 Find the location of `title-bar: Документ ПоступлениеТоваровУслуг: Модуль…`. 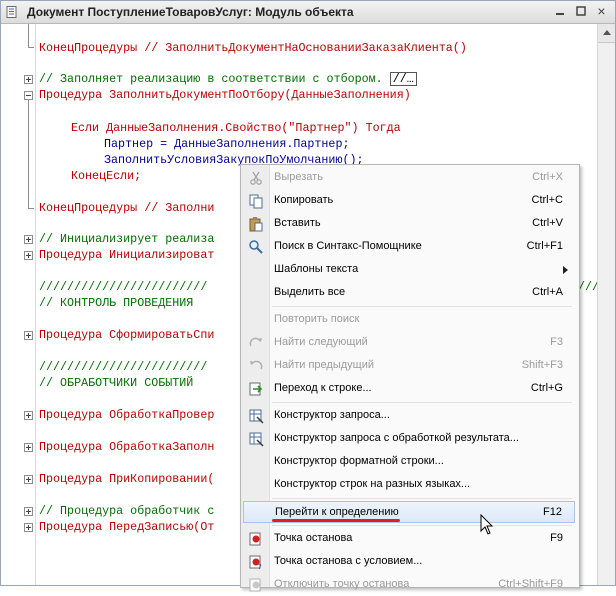

title-bar: Документ ПоступлениеТоваровУслуг: Модуль… is located at coordinates (308, 12).